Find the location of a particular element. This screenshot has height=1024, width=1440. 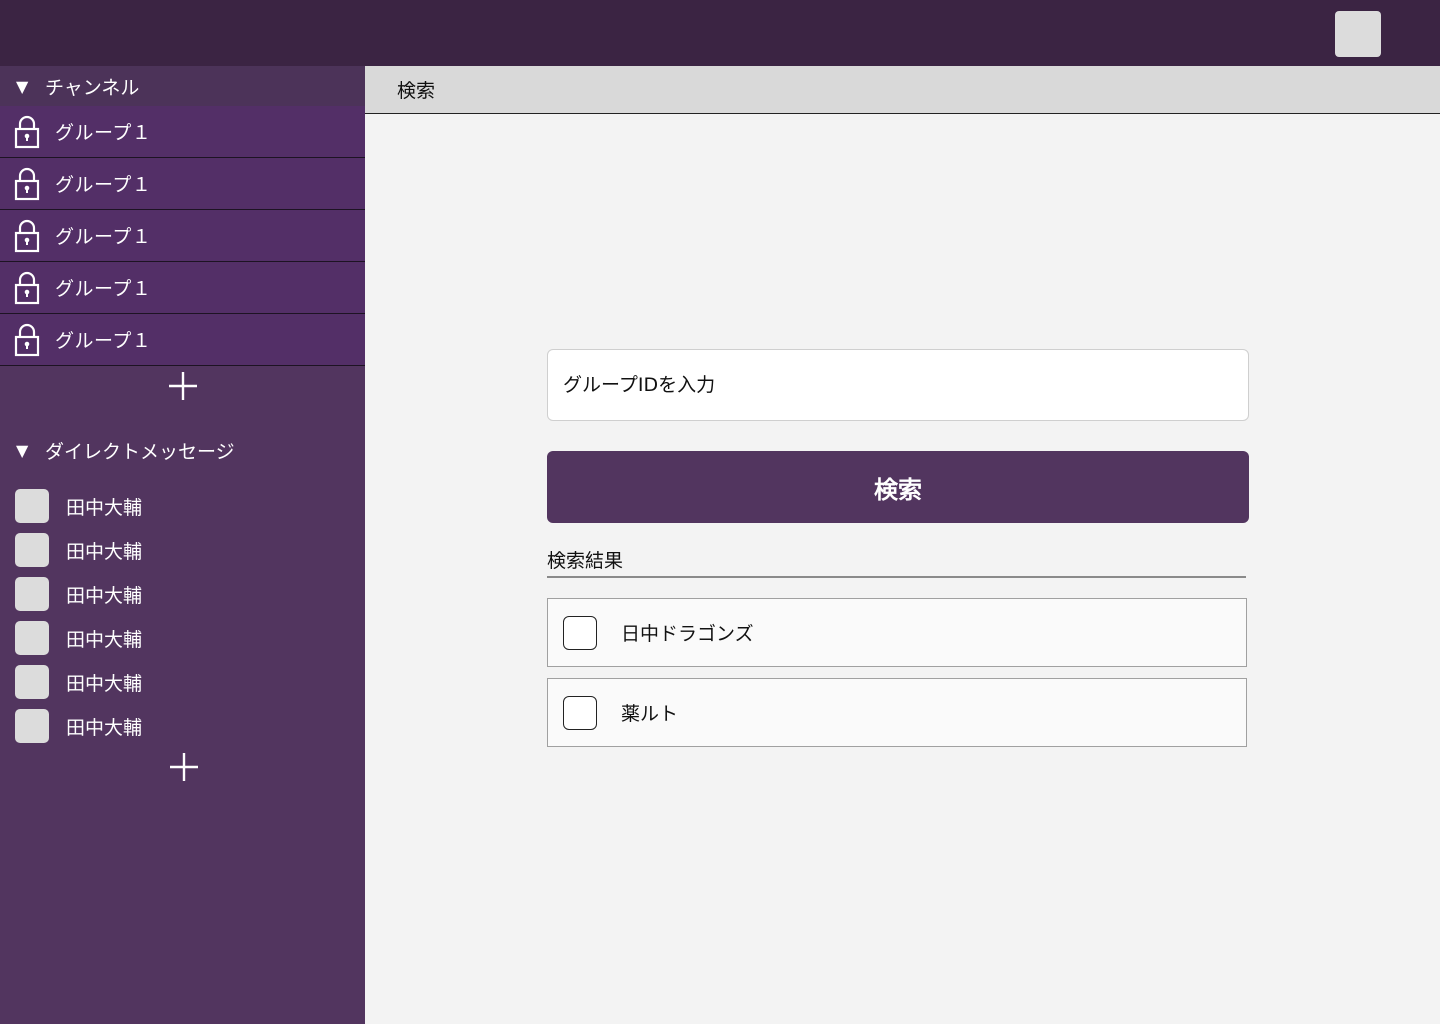

main-header: 検索 is located at coordinates (902, 90).